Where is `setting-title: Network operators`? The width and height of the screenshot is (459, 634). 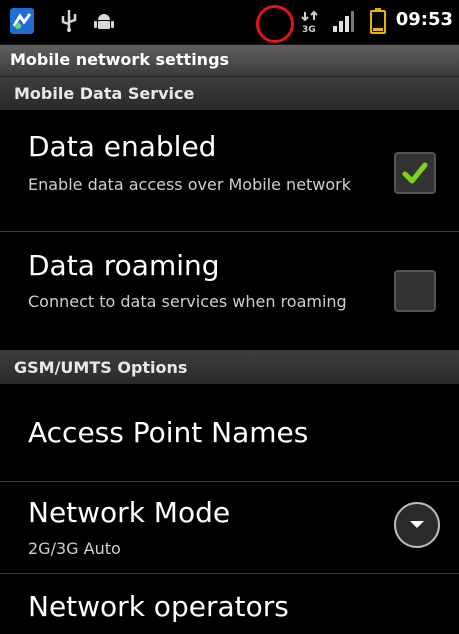
setting-title: Network operators is located at coordinates (158, 606).